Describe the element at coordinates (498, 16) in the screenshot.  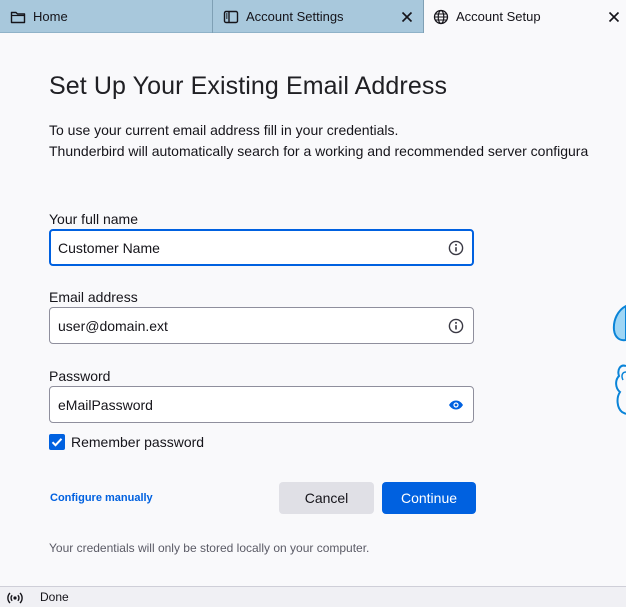
I see `tab-account-setup-label: Account Setup` at that location.